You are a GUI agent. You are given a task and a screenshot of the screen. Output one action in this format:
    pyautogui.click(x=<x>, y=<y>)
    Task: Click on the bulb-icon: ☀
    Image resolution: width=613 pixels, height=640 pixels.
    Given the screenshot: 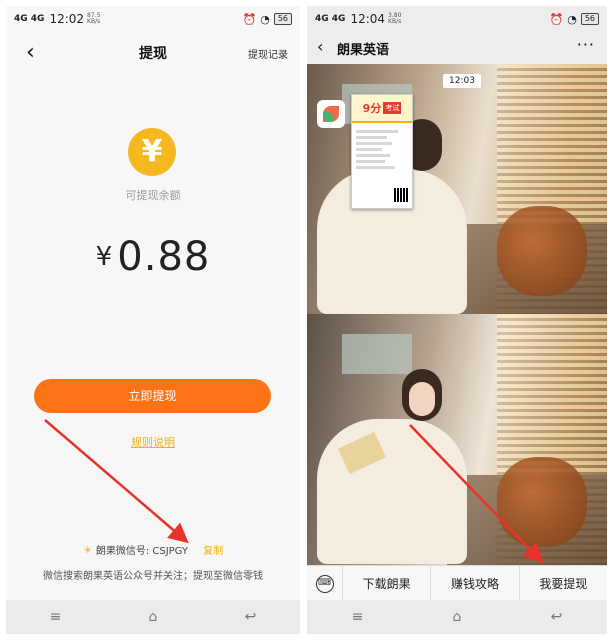 What is the action you would take?
    pyautogui.click(x=87, y=550)
    